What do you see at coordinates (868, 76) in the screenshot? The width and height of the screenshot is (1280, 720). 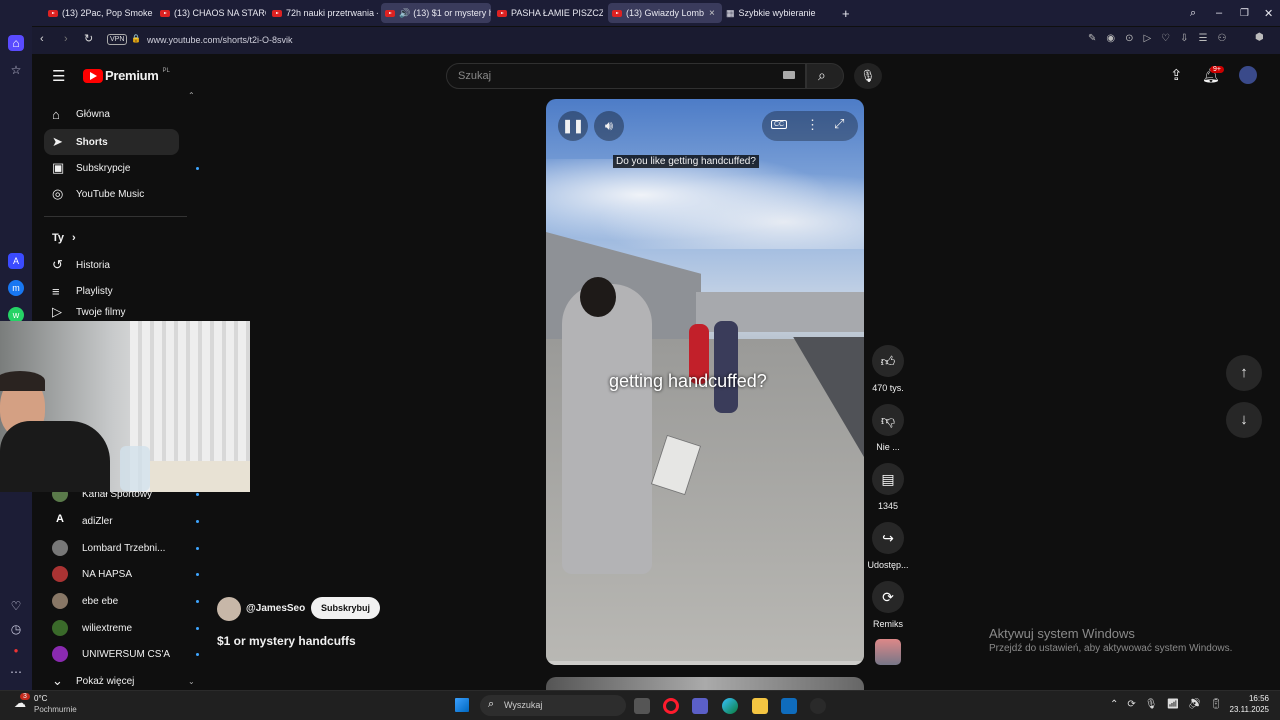 I see `mic-button: 🎙` at bounding box center [868, 76].